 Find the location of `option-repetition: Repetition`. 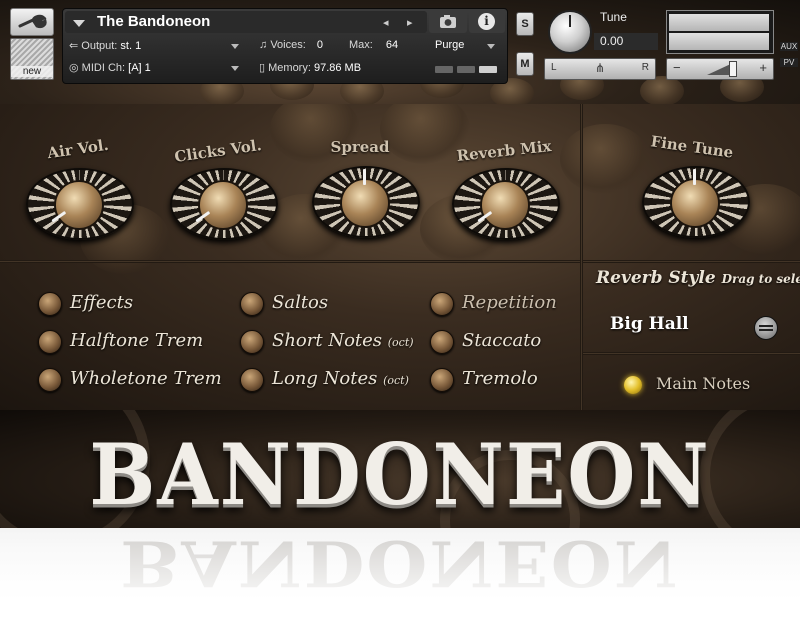

option-repetition: Repetition is located at coordinates (500, 304).